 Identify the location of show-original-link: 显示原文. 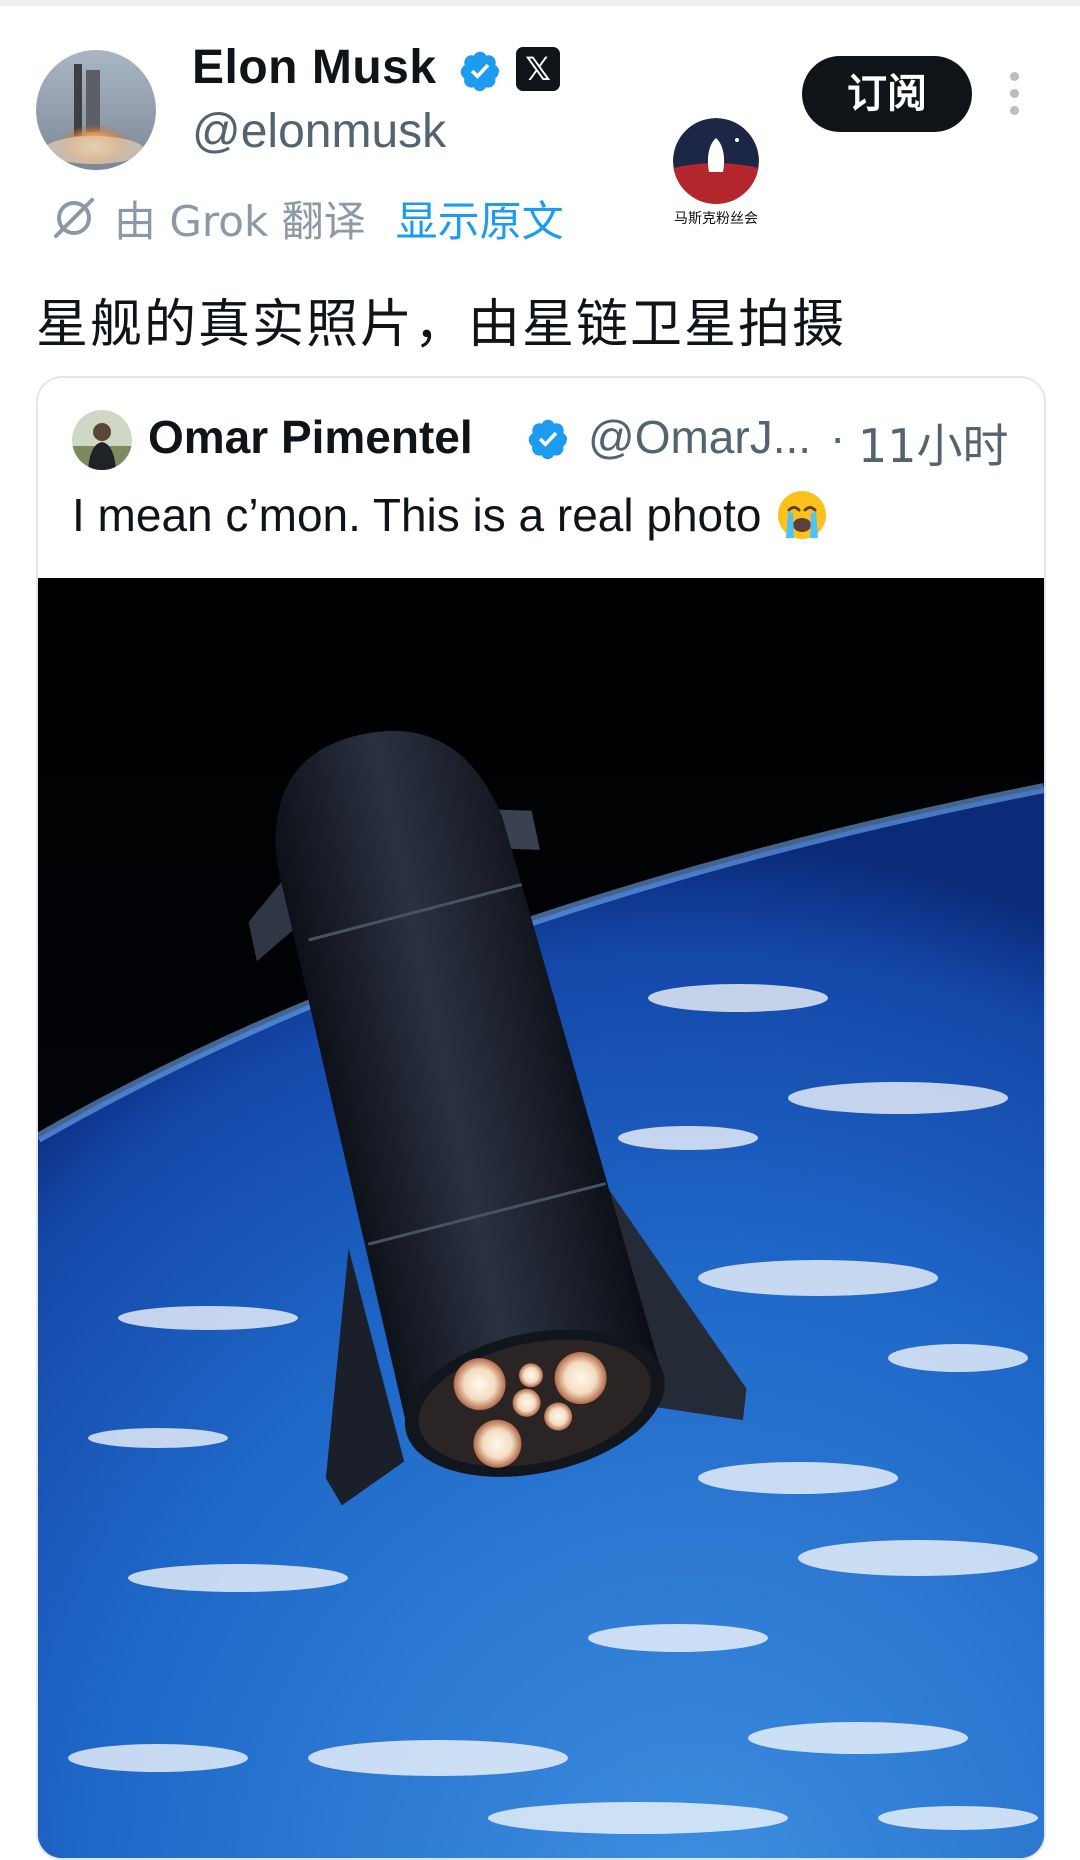
(480, 218).